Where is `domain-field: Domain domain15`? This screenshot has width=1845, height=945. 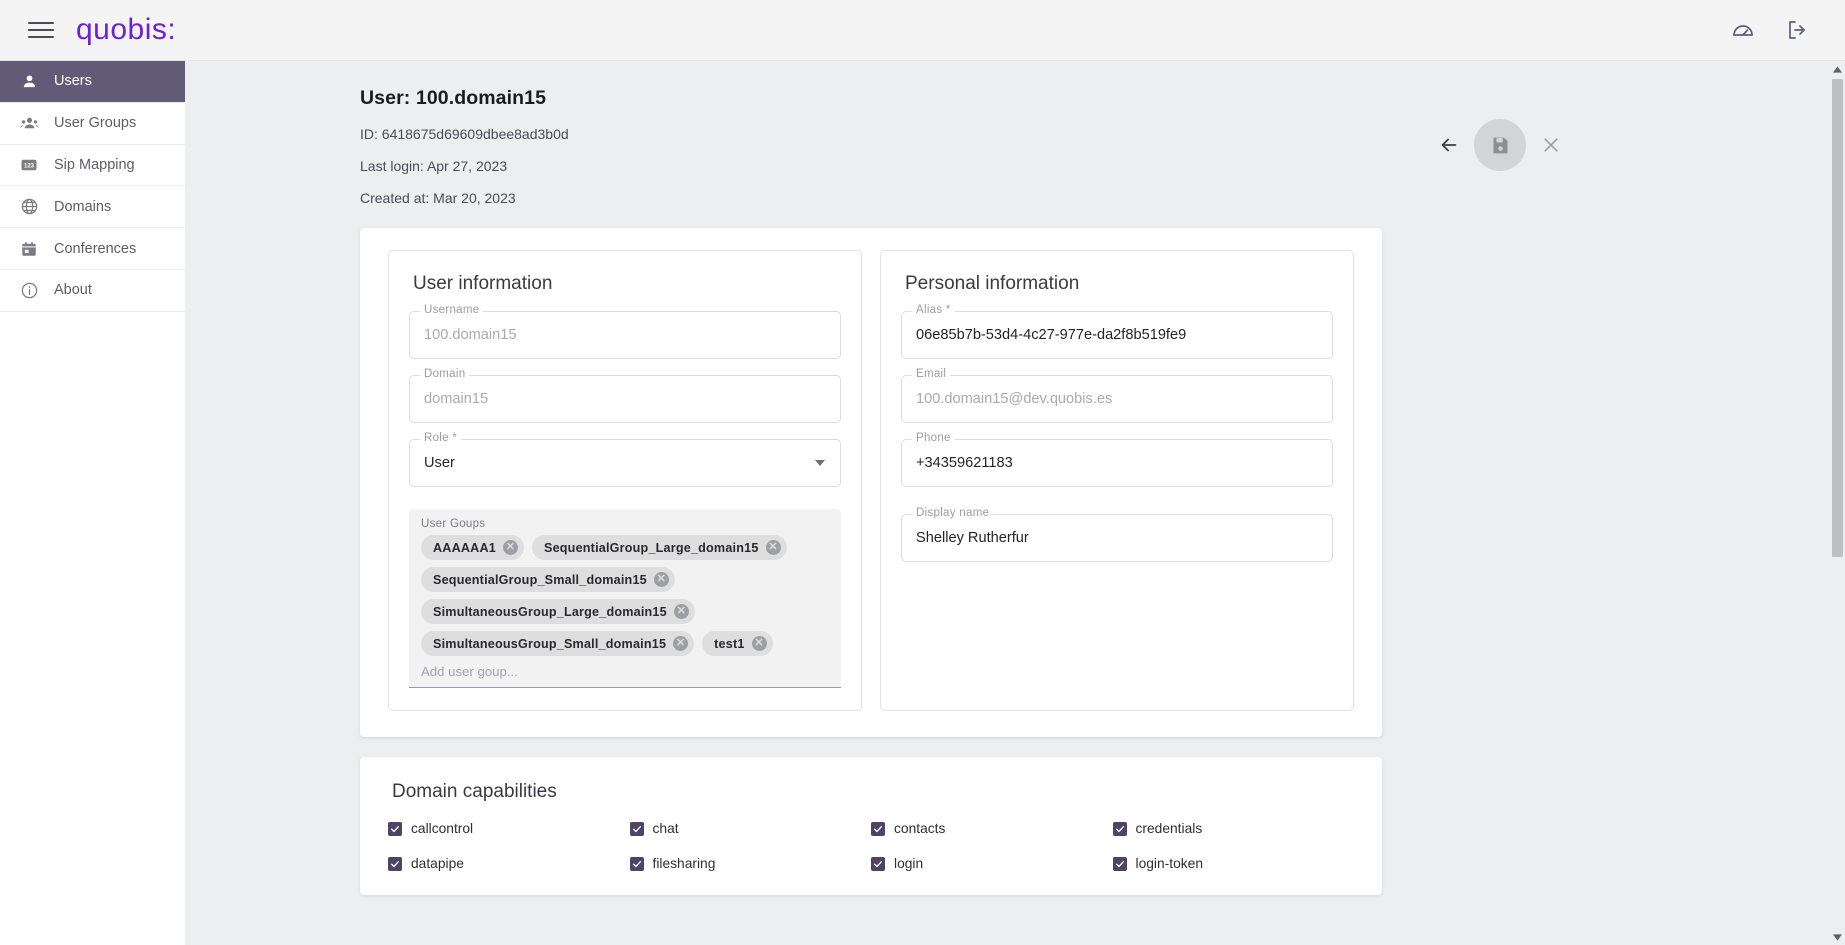 domain-field: Domain domain15 is located at coordinates (625, 395).